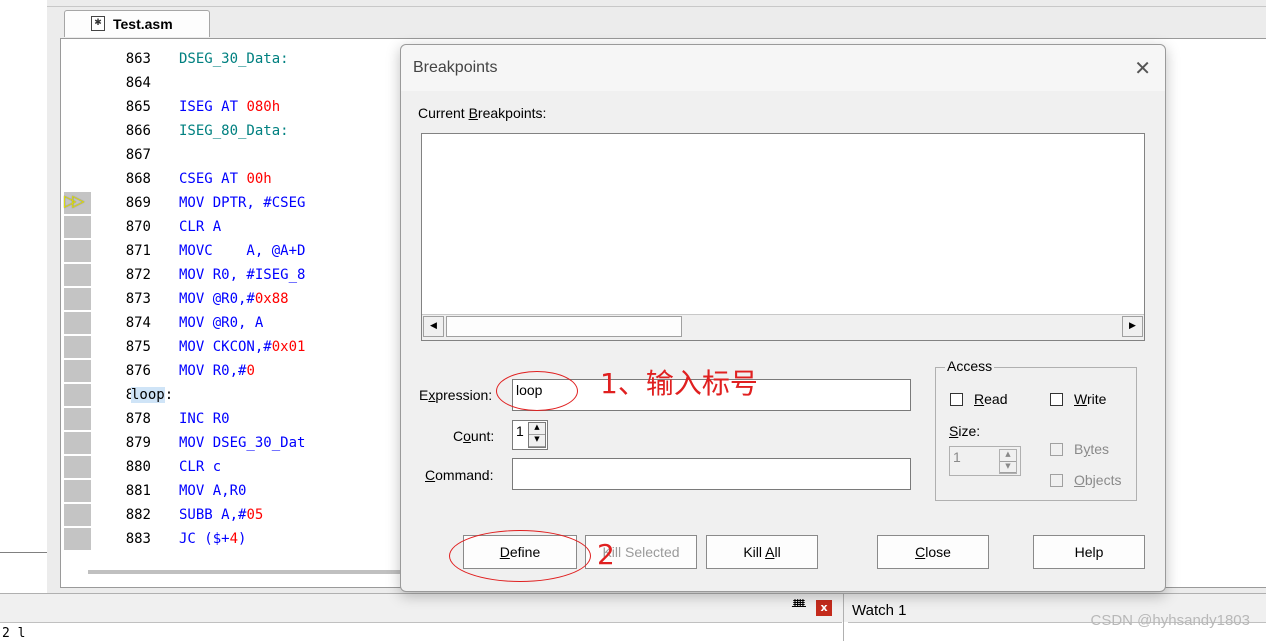 Image resolution: width=1266 pixels, height=642 pixels. I want to click on code-text: CSEG AT 00h, so click(225, 179).